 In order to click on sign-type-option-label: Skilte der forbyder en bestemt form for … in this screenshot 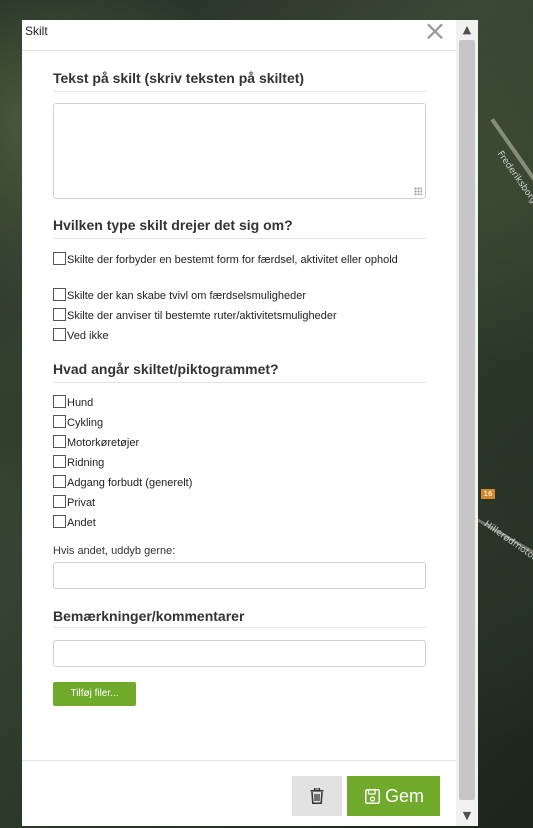, I will do `click(232, 260)`.